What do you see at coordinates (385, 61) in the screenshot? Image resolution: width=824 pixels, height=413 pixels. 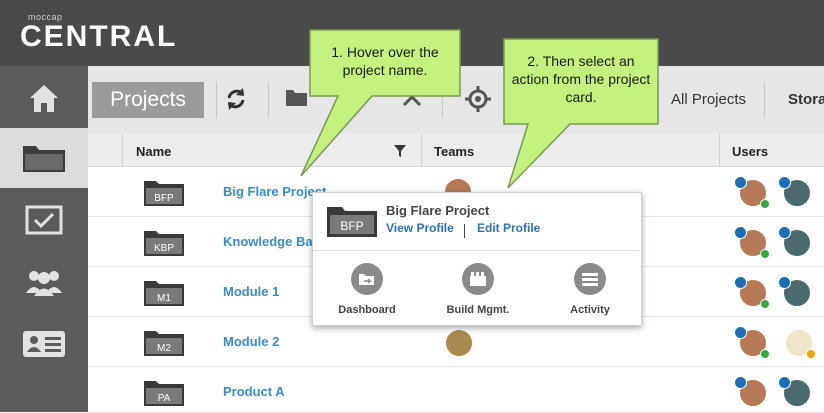 I see `callout-one-text: 1. Hover over the project name.` at bounding box center [385, 61].